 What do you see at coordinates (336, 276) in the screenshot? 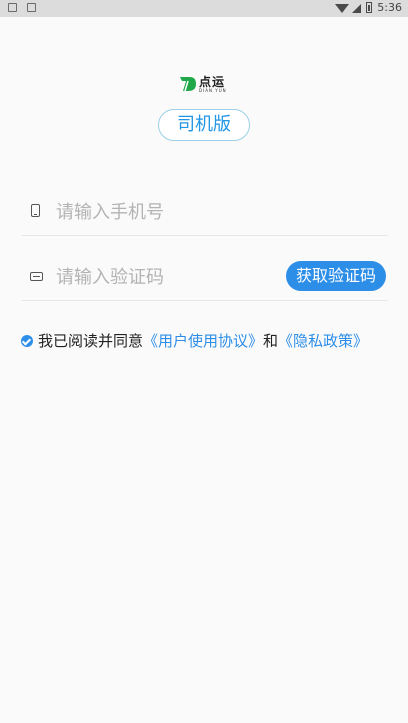
I see `get-code-button: 获取验证码` at bounding box center [336, 276].